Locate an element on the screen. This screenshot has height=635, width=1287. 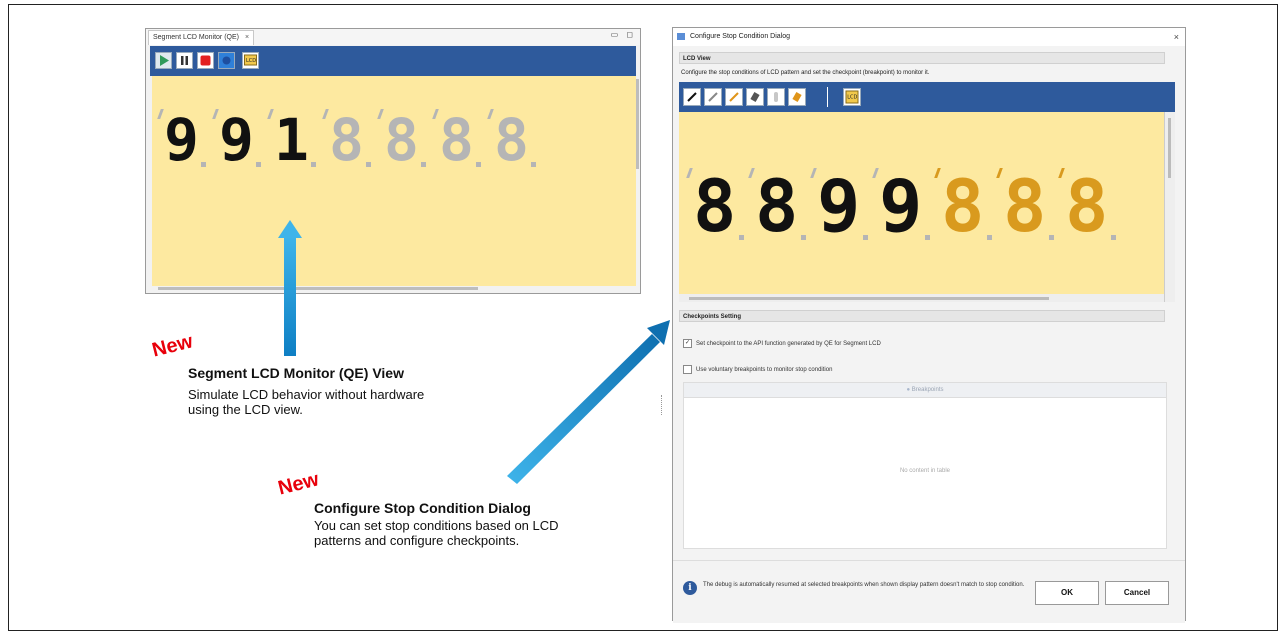
checkbox-checked-icon: ✓ is located at coordinates (687, 343).